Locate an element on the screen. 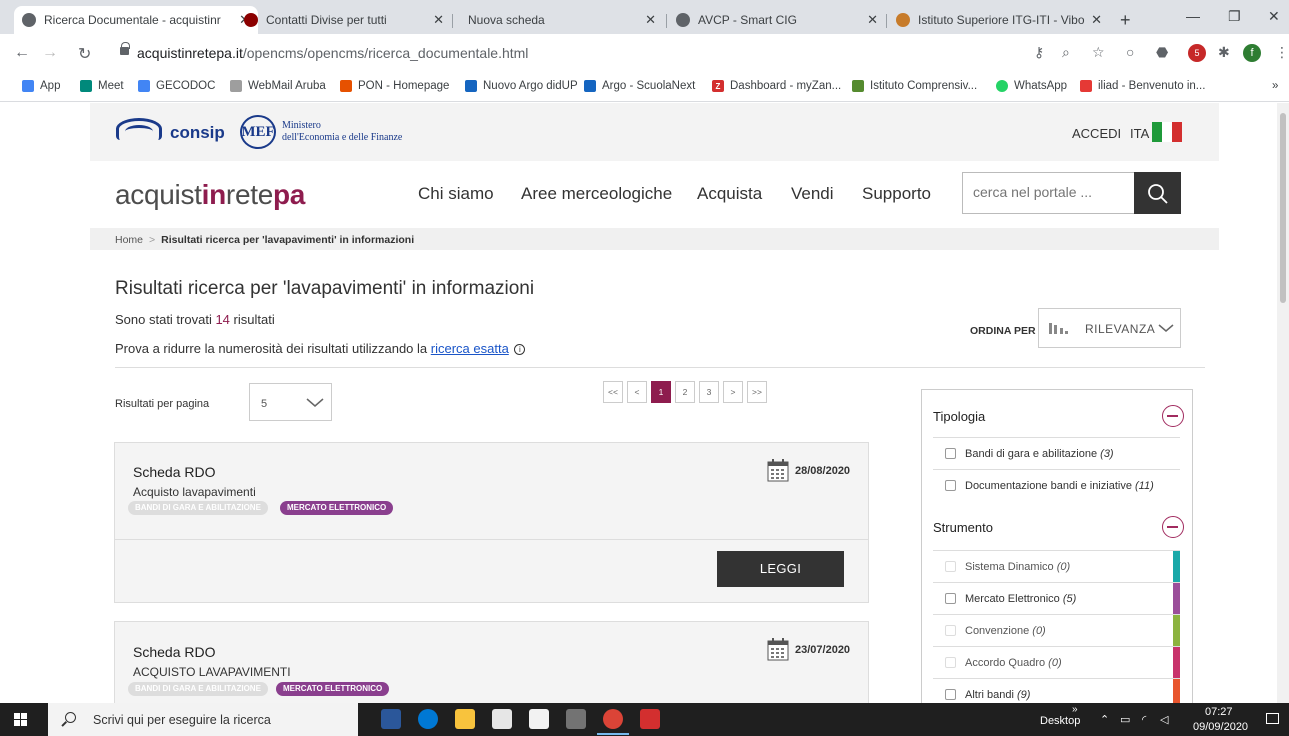 The width and height of the screenshot is (1289, 736). puzzle-icon: ✱ is located at coordinates (1224, 52).